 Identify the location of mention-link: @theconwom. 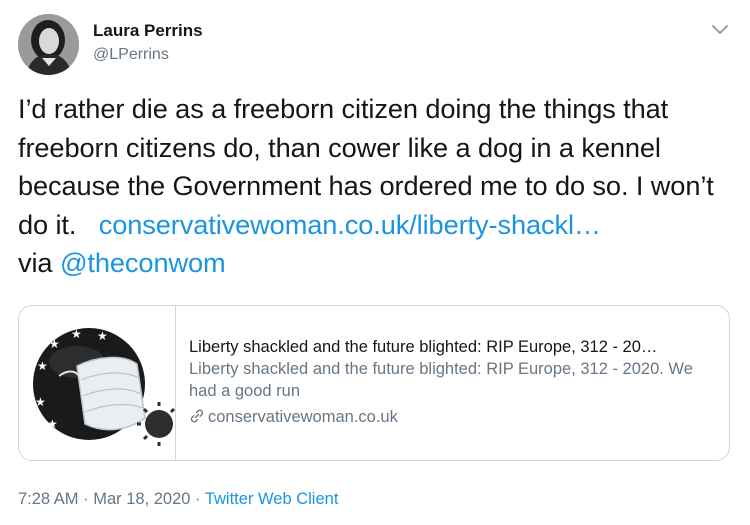
(143, 262).